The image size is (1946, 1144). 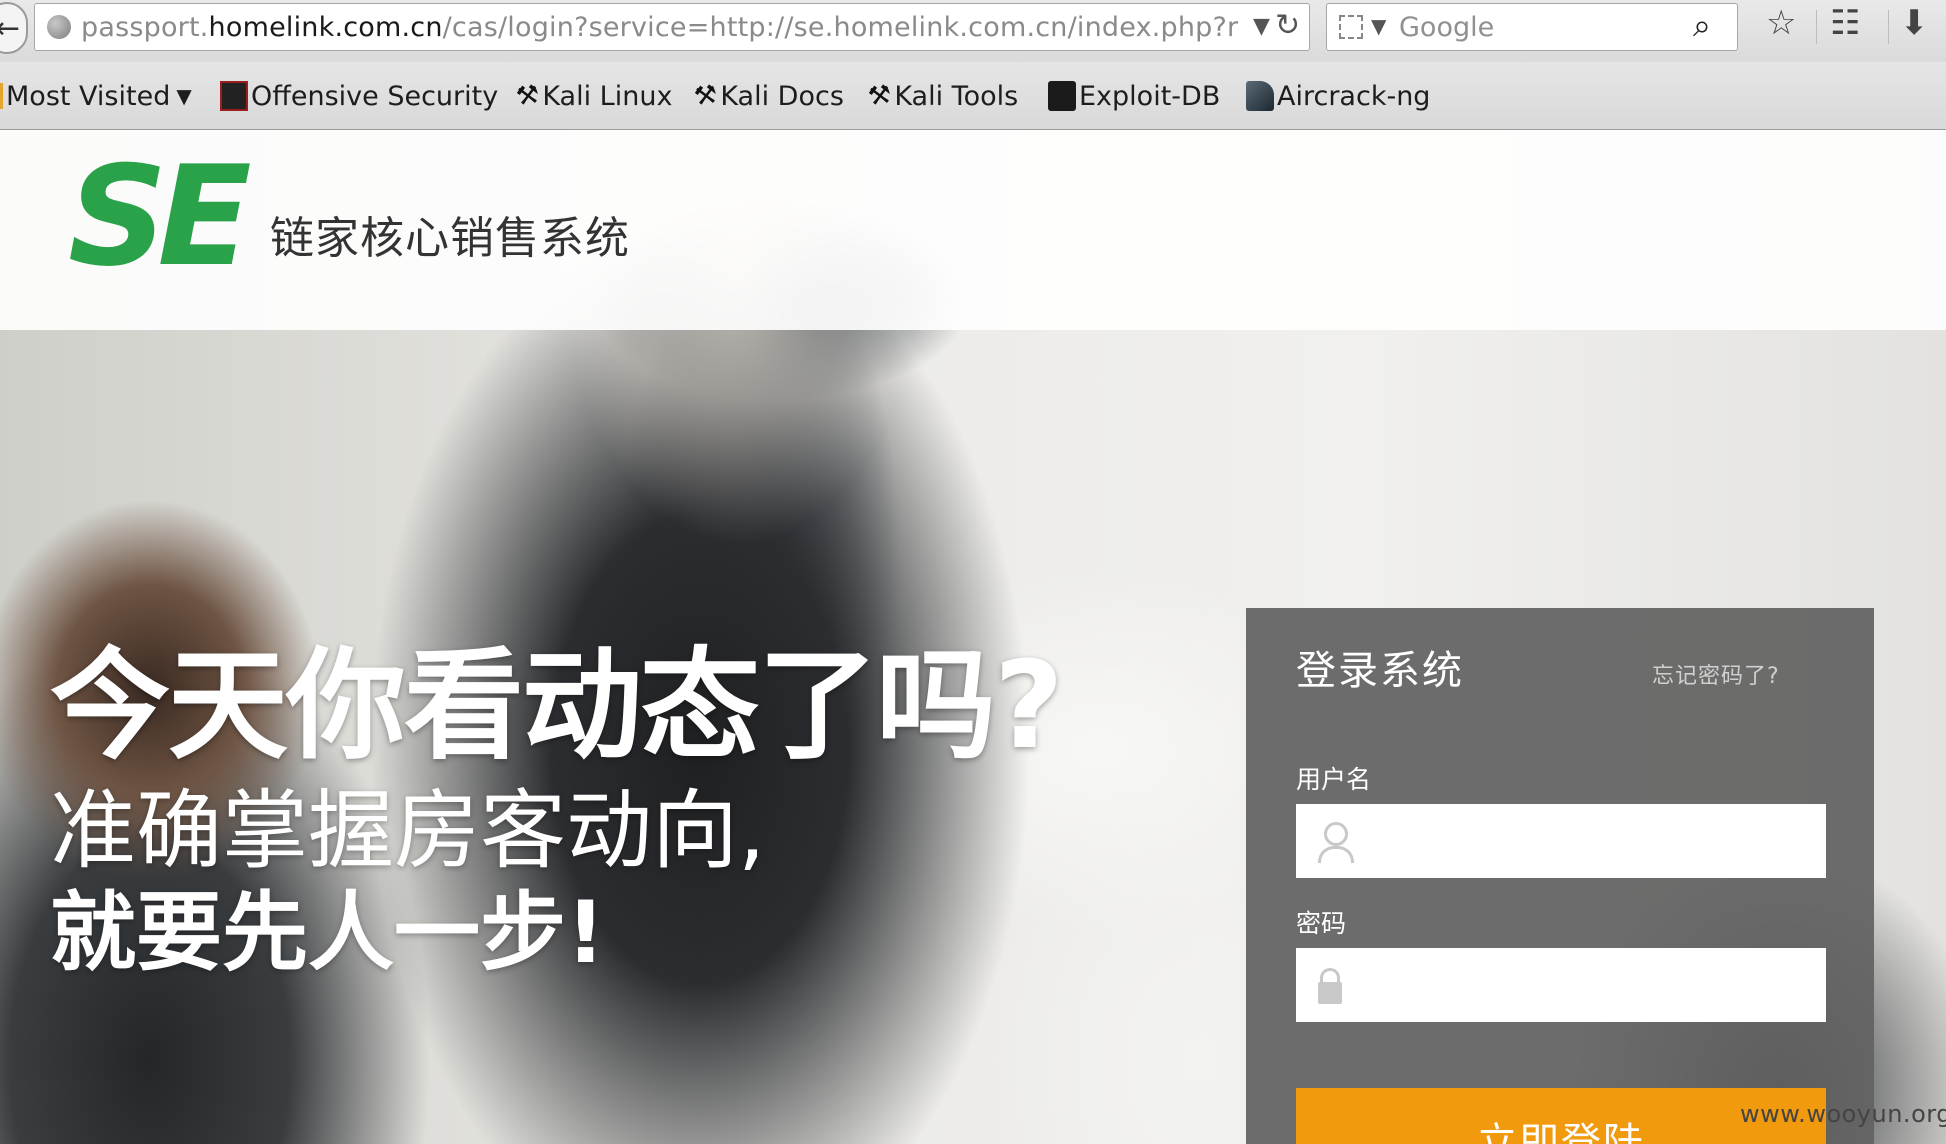 I want to click on bookmark-label: Kali Linux, so click(x=607, y=96).